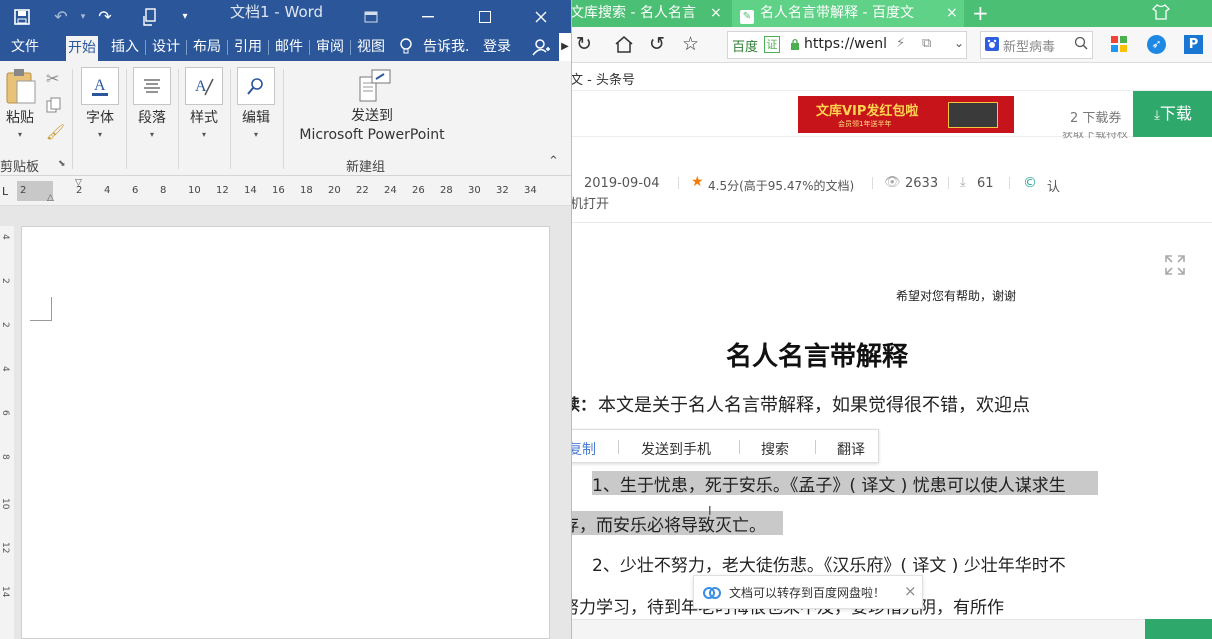  What do you see at coordinates (371, 16) in the screenshot?
I see `ribbon-display-icon` at bounding box center [371, 16].